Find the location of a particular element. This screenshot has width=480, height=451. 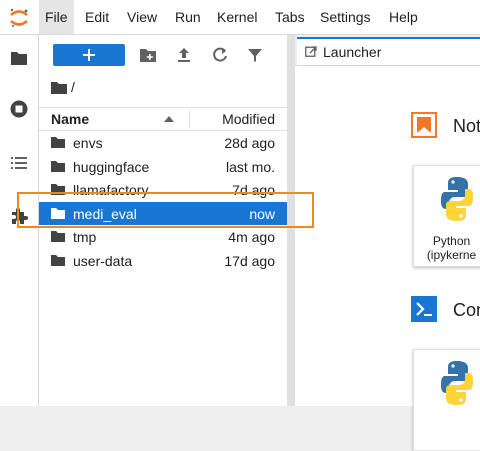

column-divider is located at coordinates (189, 119).